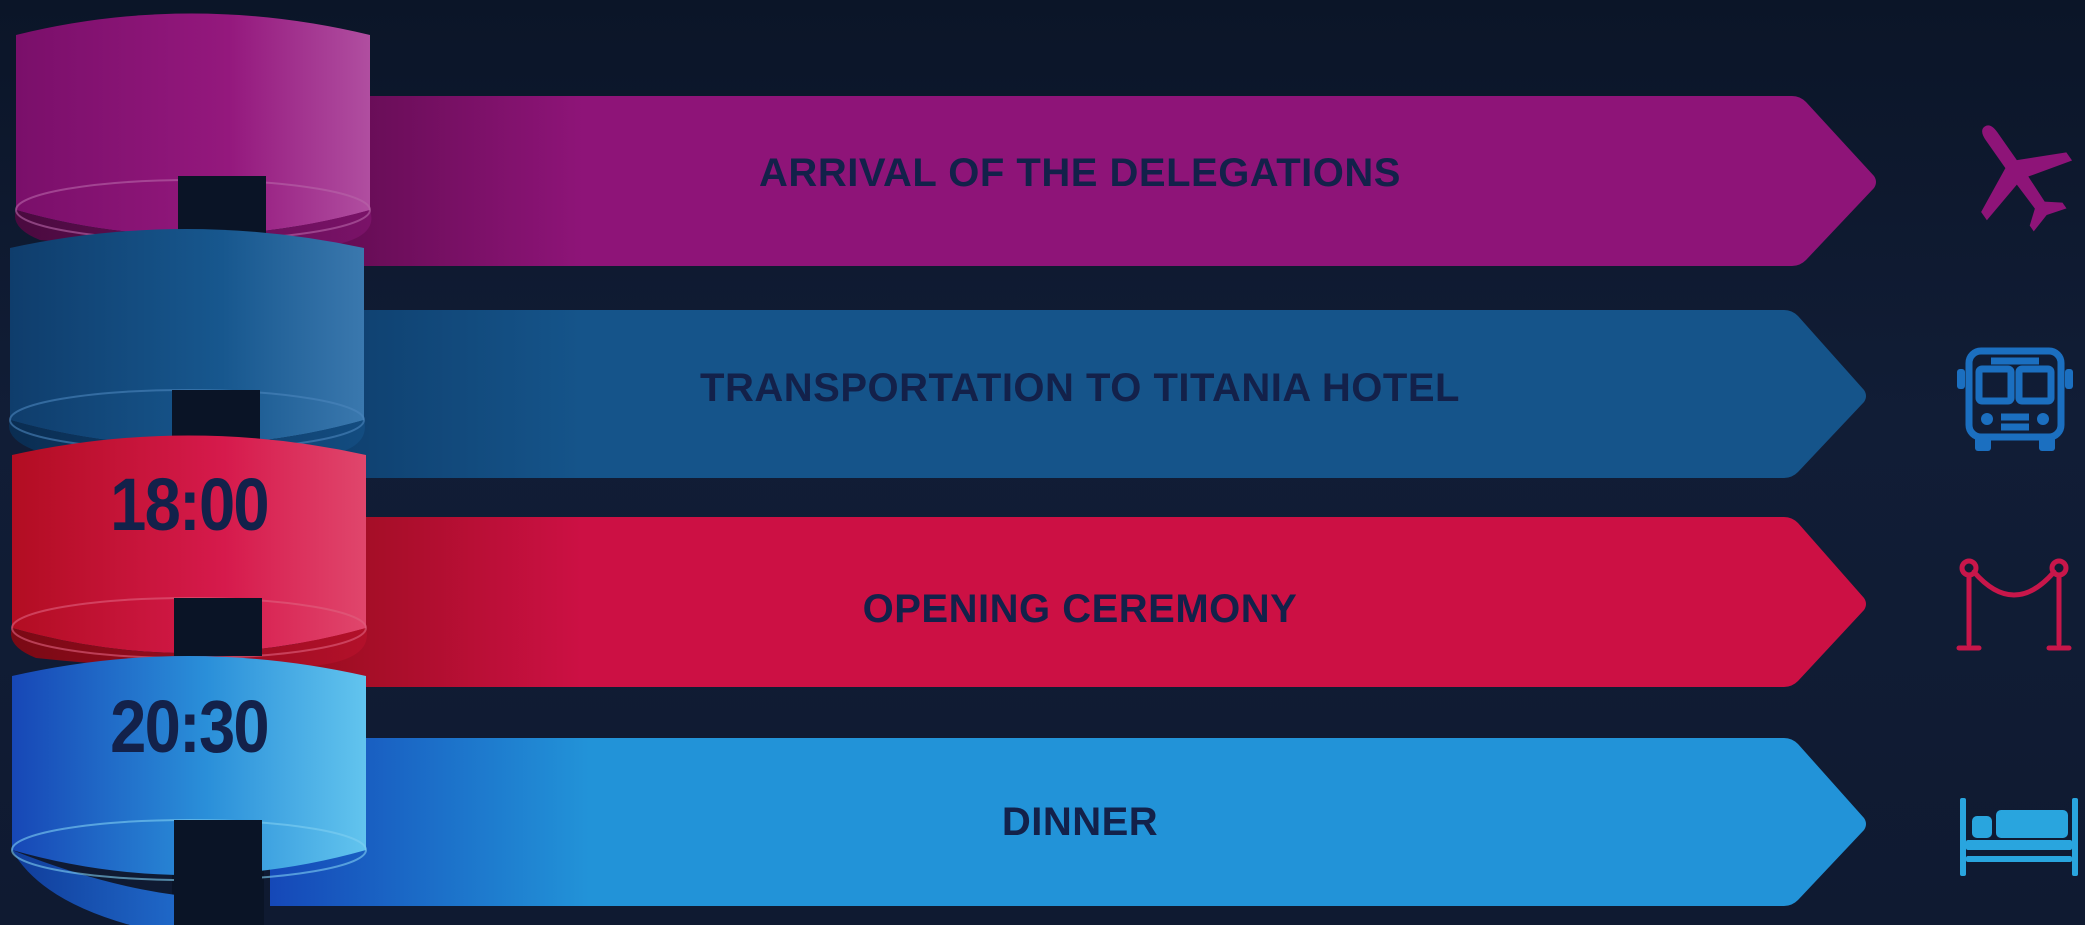  I want to click on bus-icon, so click(2015, 399).